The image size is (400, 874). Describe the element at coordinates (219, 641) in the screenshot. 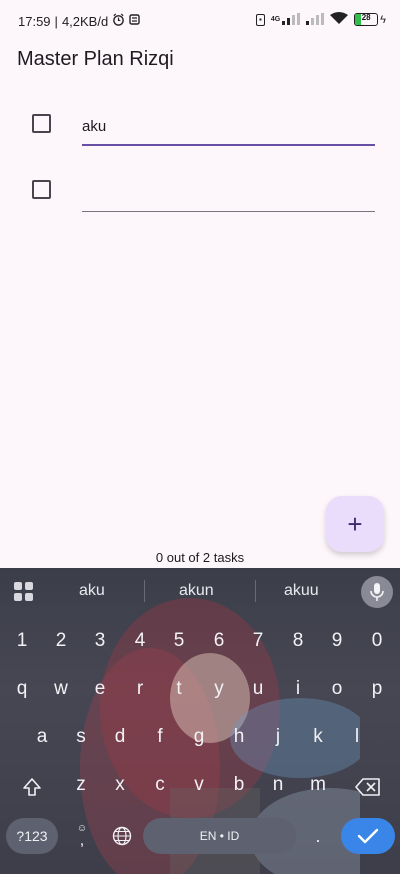

I see `key-6: 6` at that location.